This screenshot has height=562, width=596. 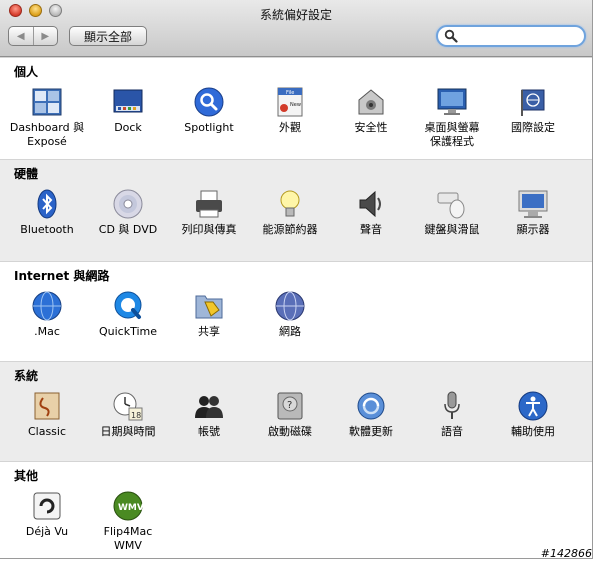 I want to click on pref-pane-startup-disk: ? 啟動磁碟, so click(x=290, y=414).